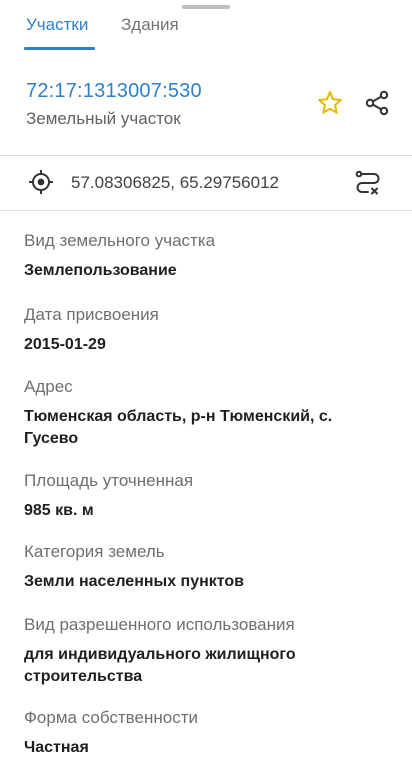  I want to click on property-value: 985 кв. м, so click(59, 510).